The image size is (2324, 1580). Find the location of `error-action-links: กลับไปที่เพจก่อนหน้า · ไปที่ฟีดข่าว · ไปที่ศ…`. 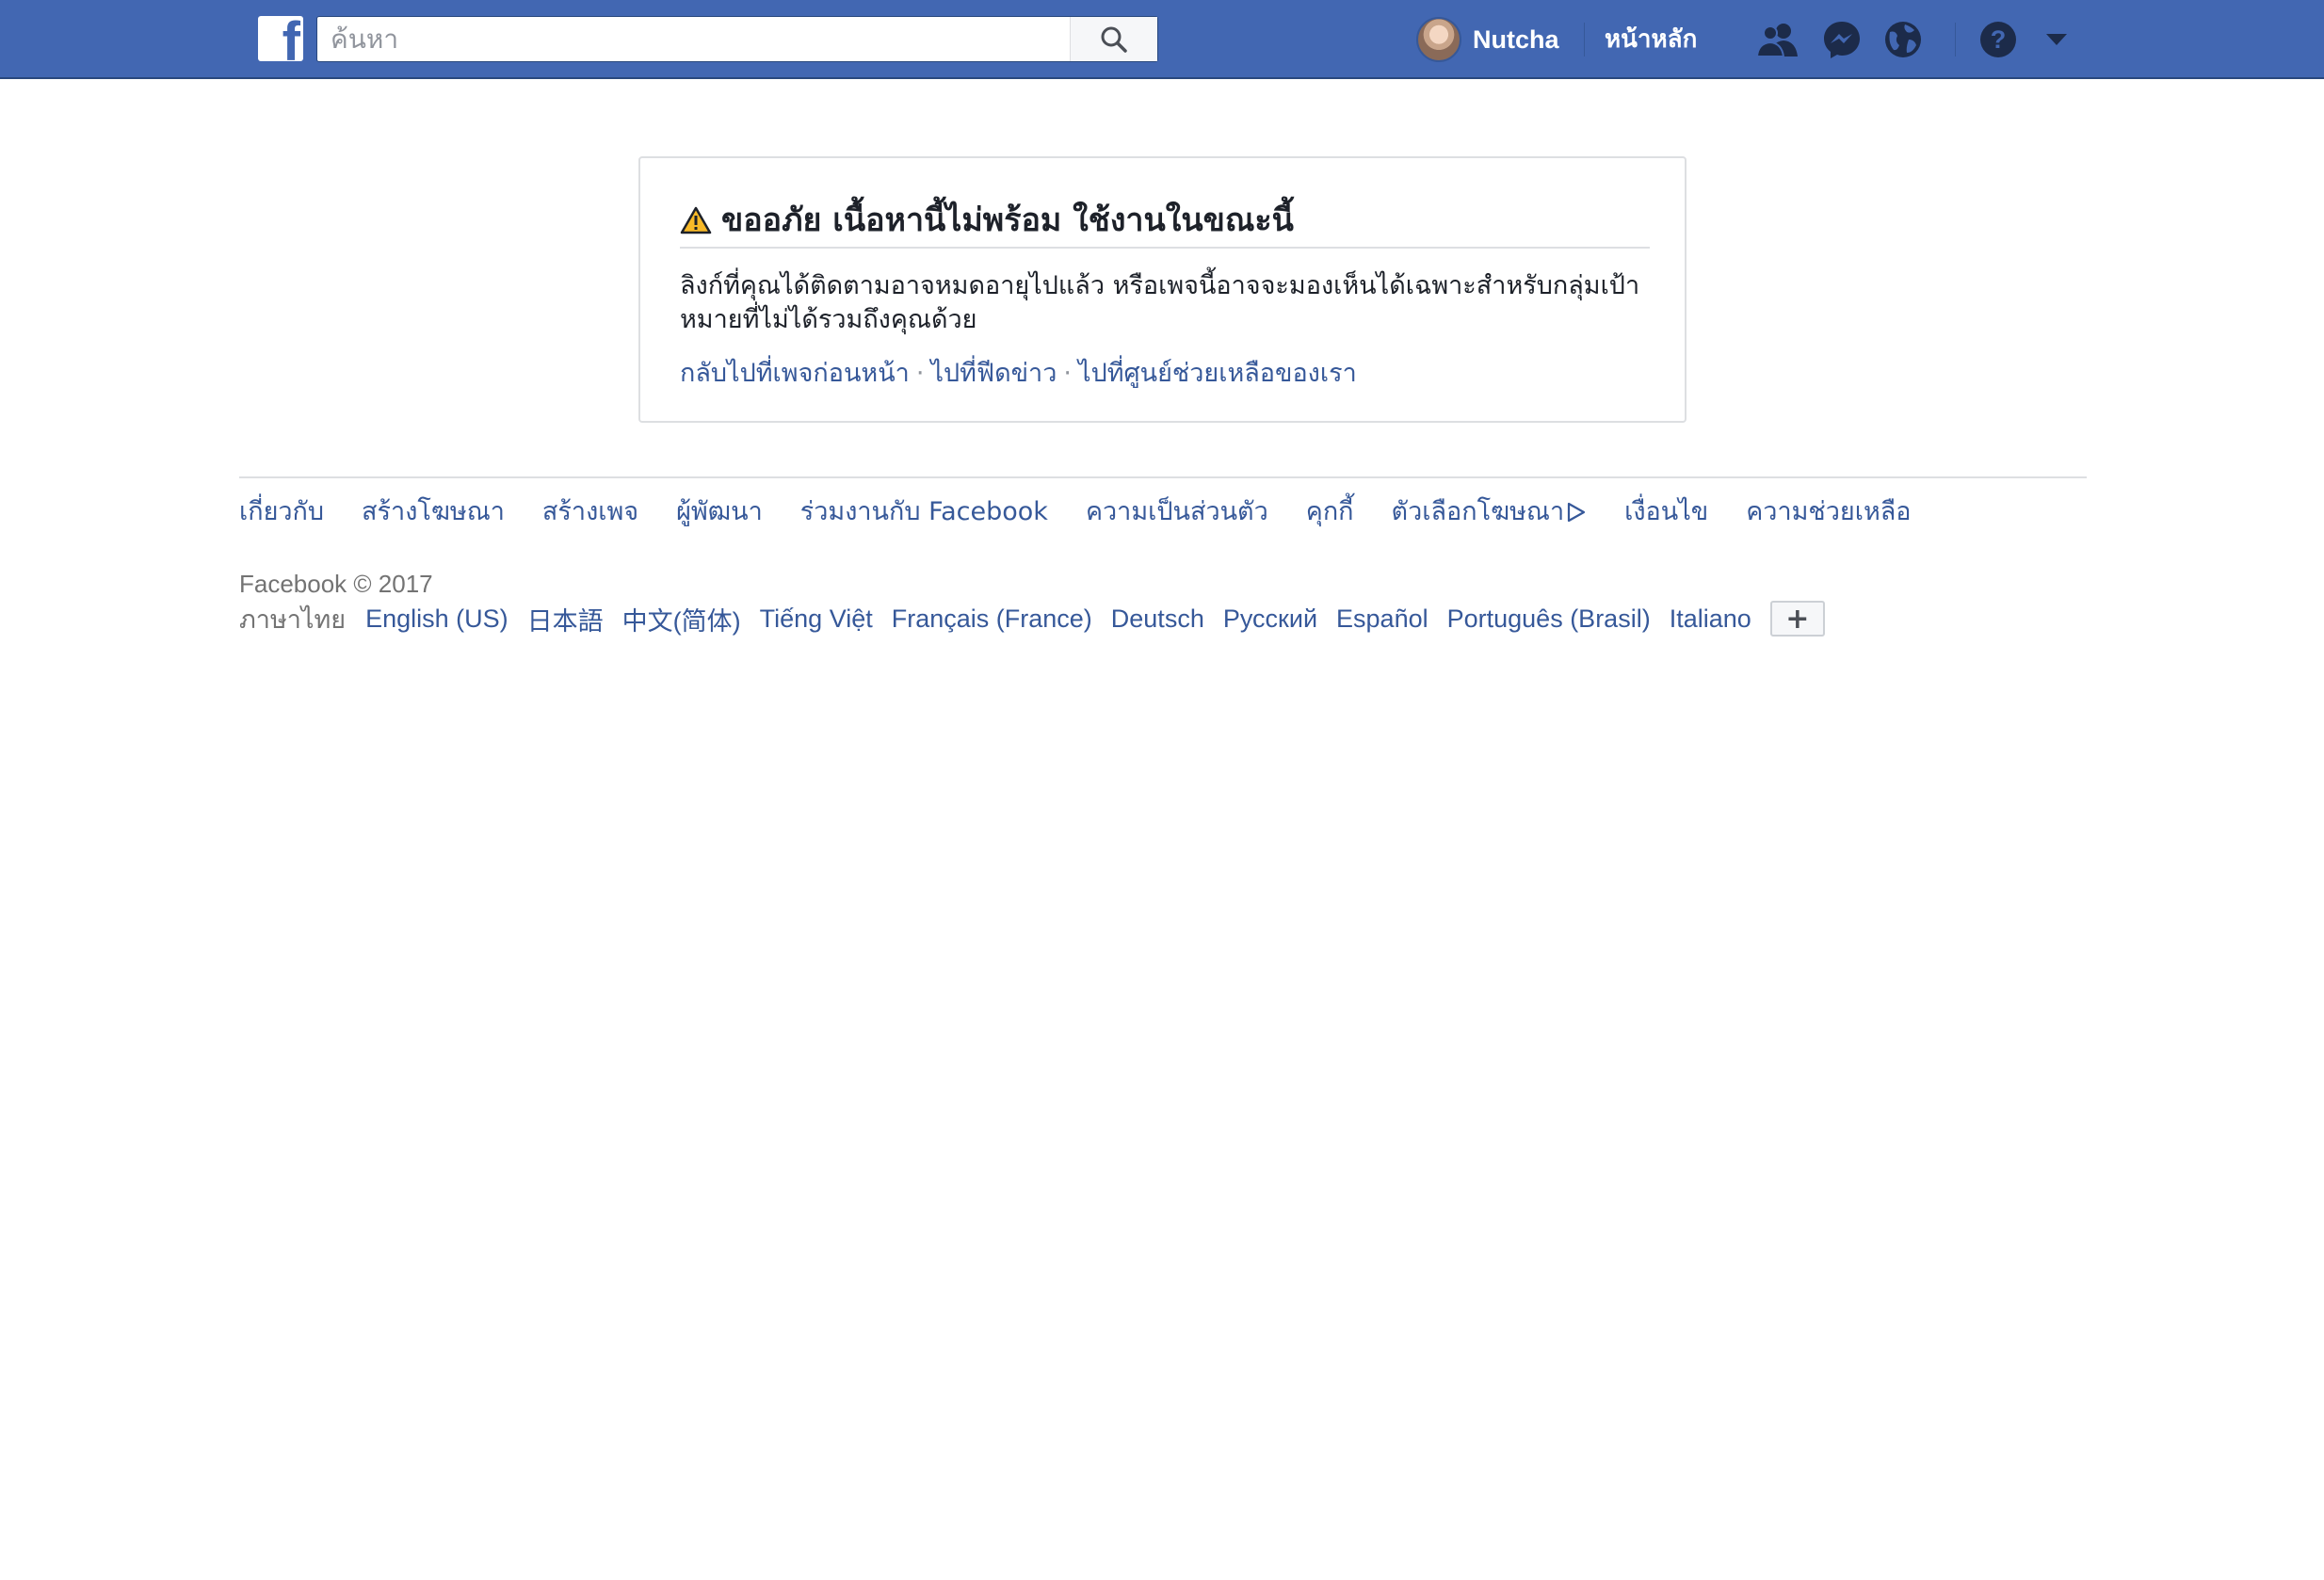

error-action-links: กลับไปที่เพจก่อนหน้า · ไปที่ฟีดข่าว · ไปที่ศ… is located at coordinates (1165, 374).